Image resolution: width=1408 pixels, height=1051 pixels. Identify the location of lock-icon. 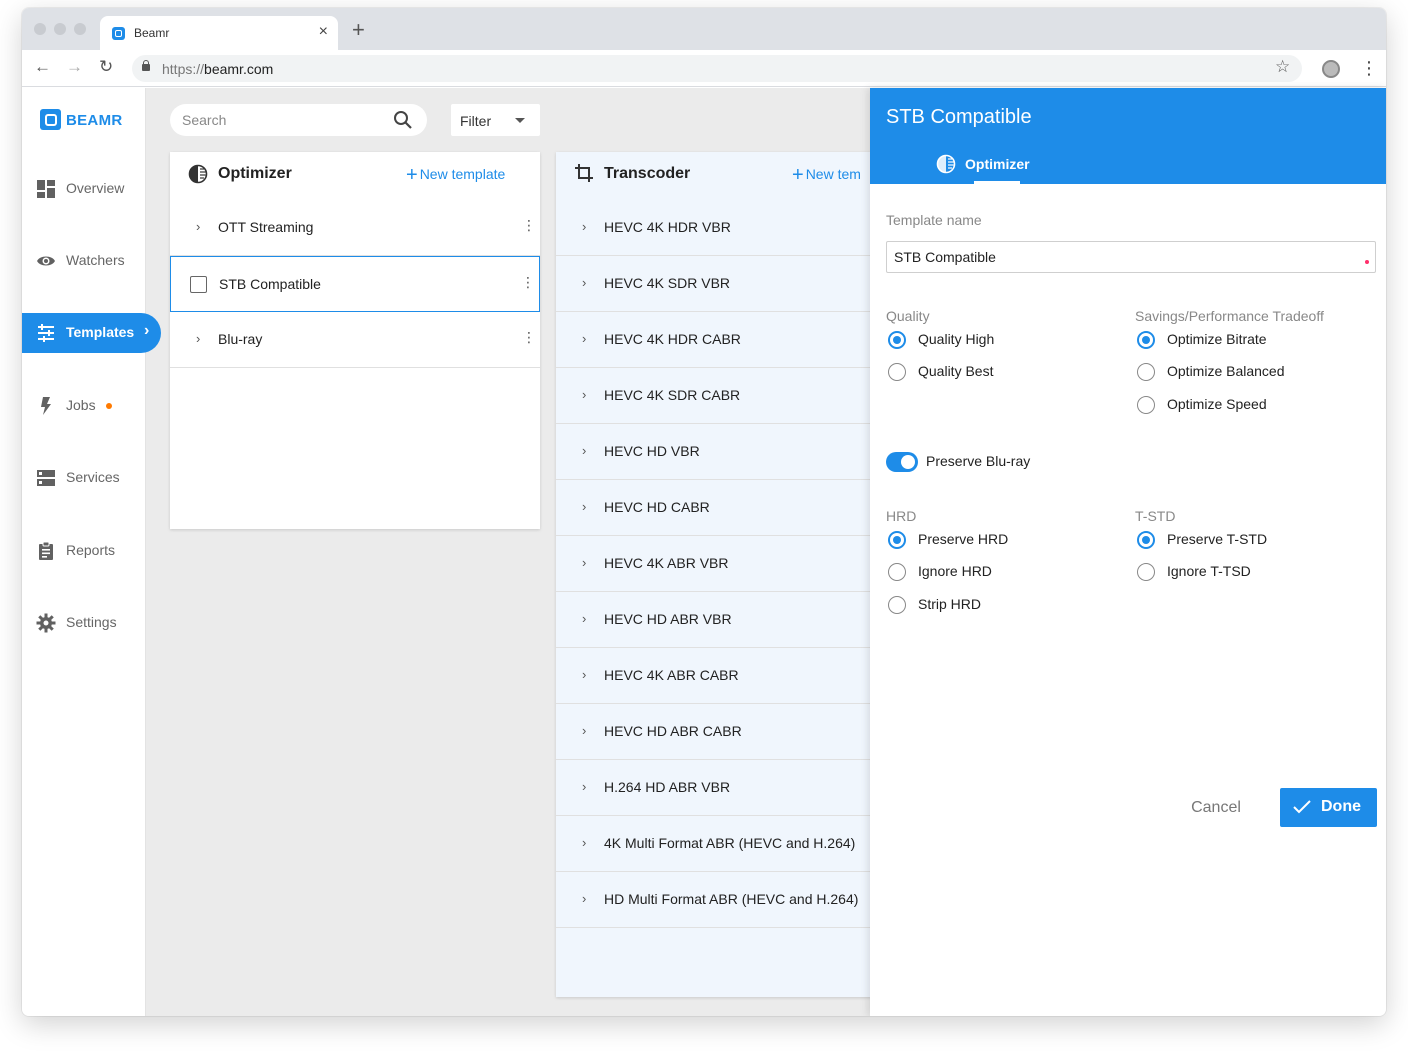
(146, 65).